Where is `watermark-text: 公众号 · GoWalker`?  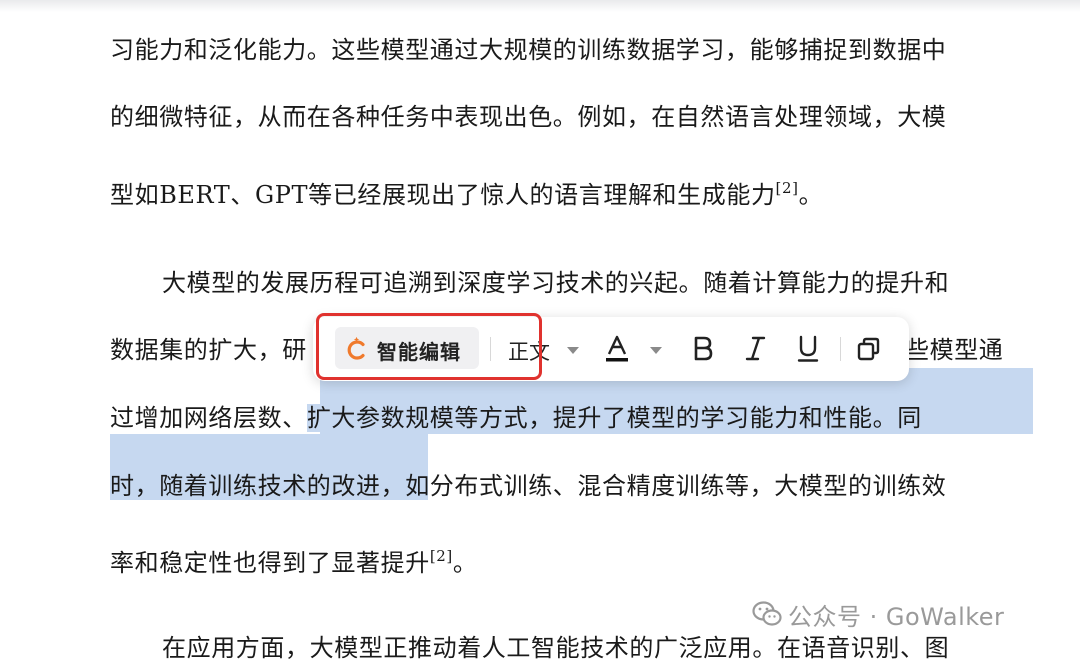
watermark-text: 公众号 · GoWalker is located at coordinates (896, 617).